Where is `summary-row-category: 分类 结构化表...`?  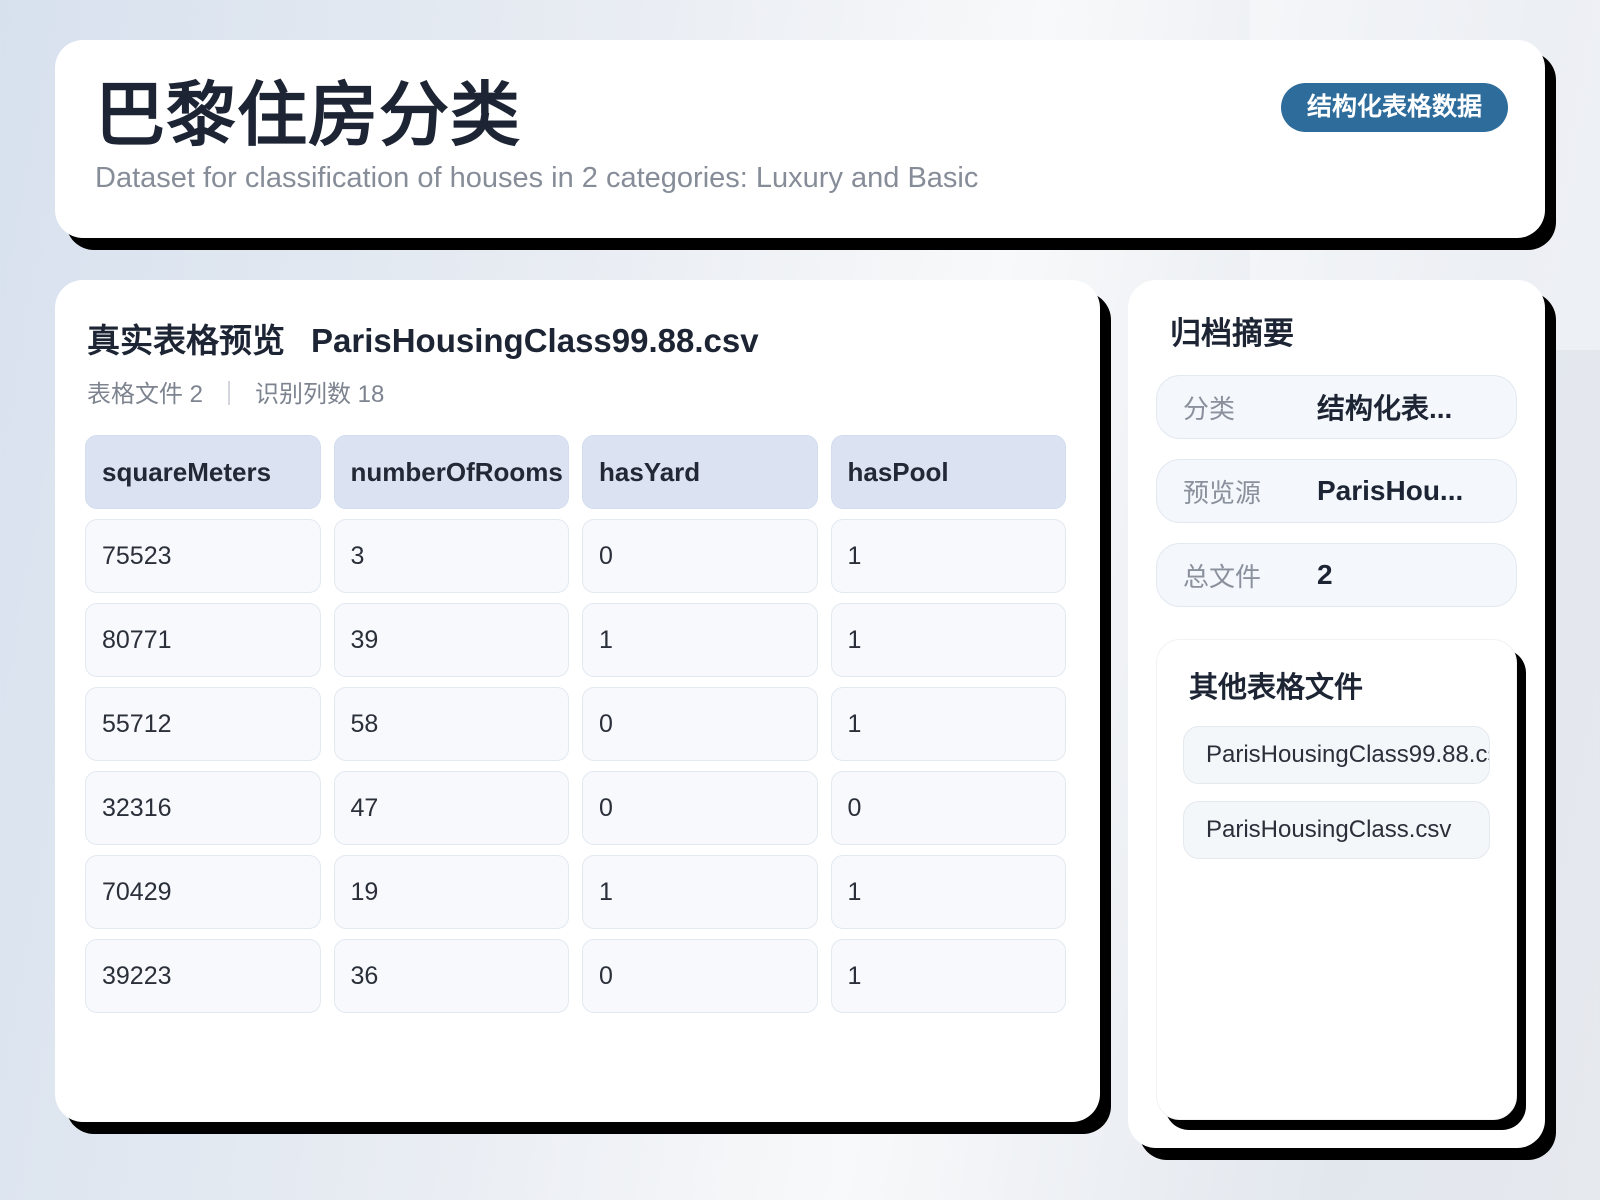
summary-row-category: 分类 结构化表... is located at coordinates (1336, 407).